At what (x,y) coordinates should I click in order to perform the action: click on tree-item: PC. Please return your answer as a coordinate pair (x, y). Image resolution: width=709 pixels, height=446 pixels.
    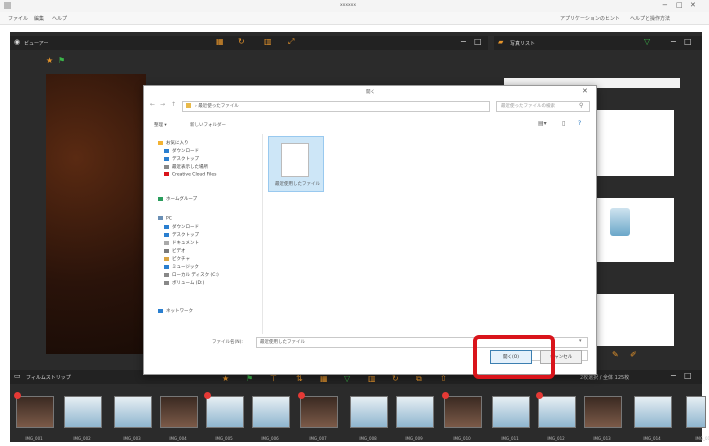
    Looking at the image, I should click on (165, 219).